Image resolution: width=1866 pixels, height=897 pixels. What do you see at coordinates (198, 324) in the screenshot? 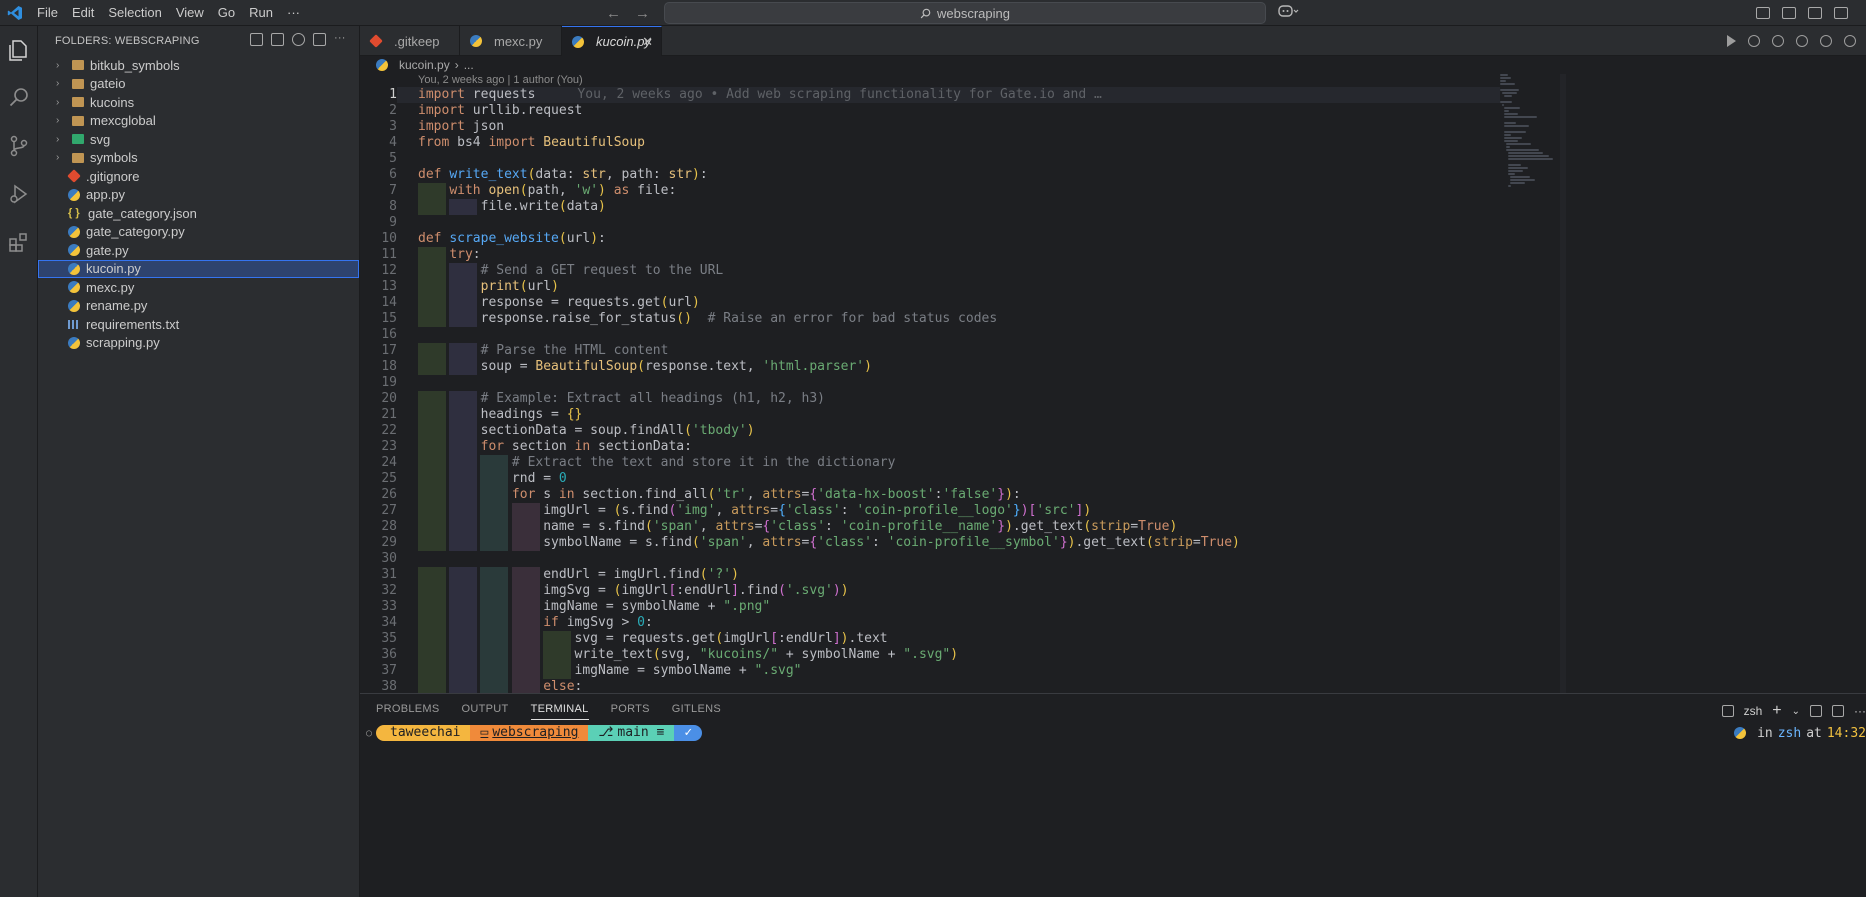
I see `tree-file: requirements.txt` at bounding box center [198, 324].